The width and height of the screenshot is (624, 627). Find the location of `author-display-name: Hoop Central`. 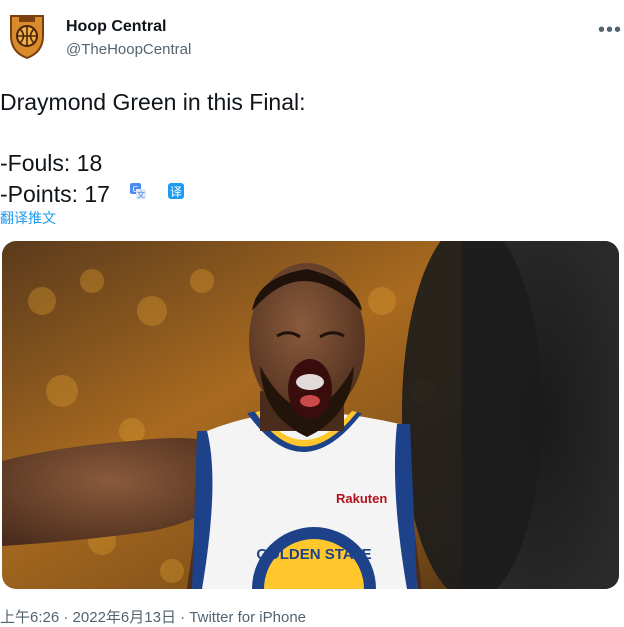

author-display-name: Hoop Central is located at coordinates (116, 27).